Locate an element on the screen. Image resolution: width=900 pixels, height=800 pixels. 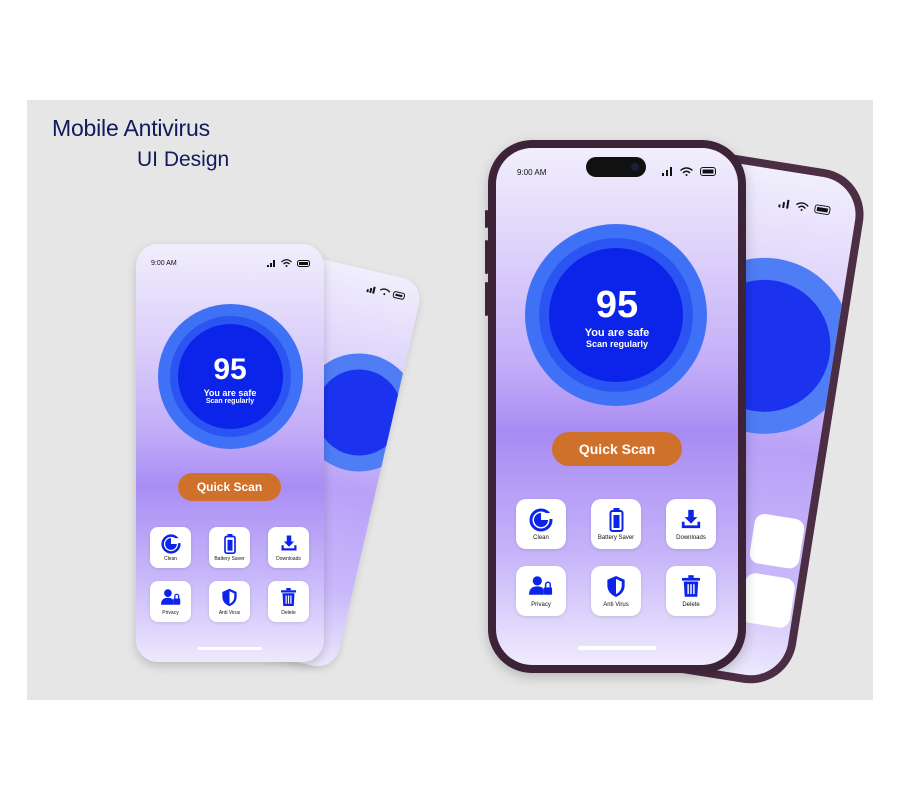
volume-down-button is located at coordinates (486, 299).